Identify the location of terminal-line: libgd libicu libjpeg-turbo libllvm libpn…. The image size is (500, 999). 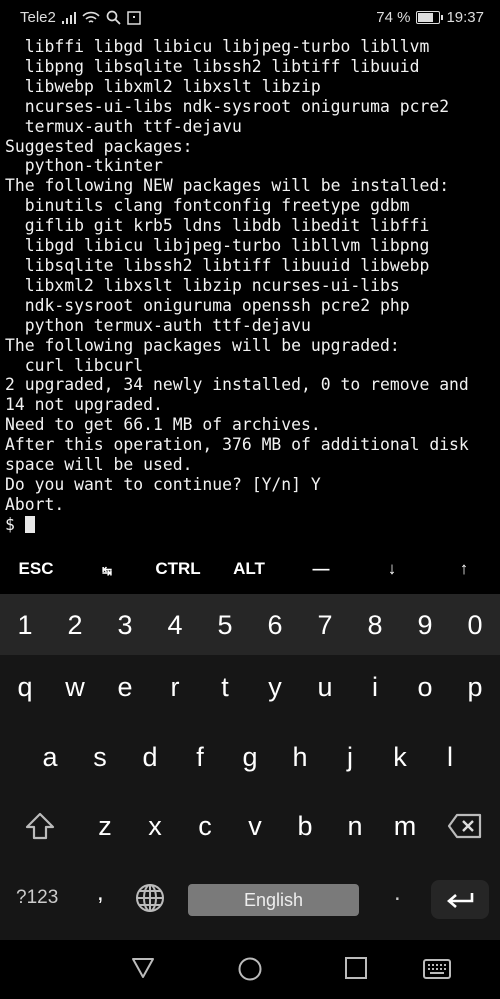
(217, 246).